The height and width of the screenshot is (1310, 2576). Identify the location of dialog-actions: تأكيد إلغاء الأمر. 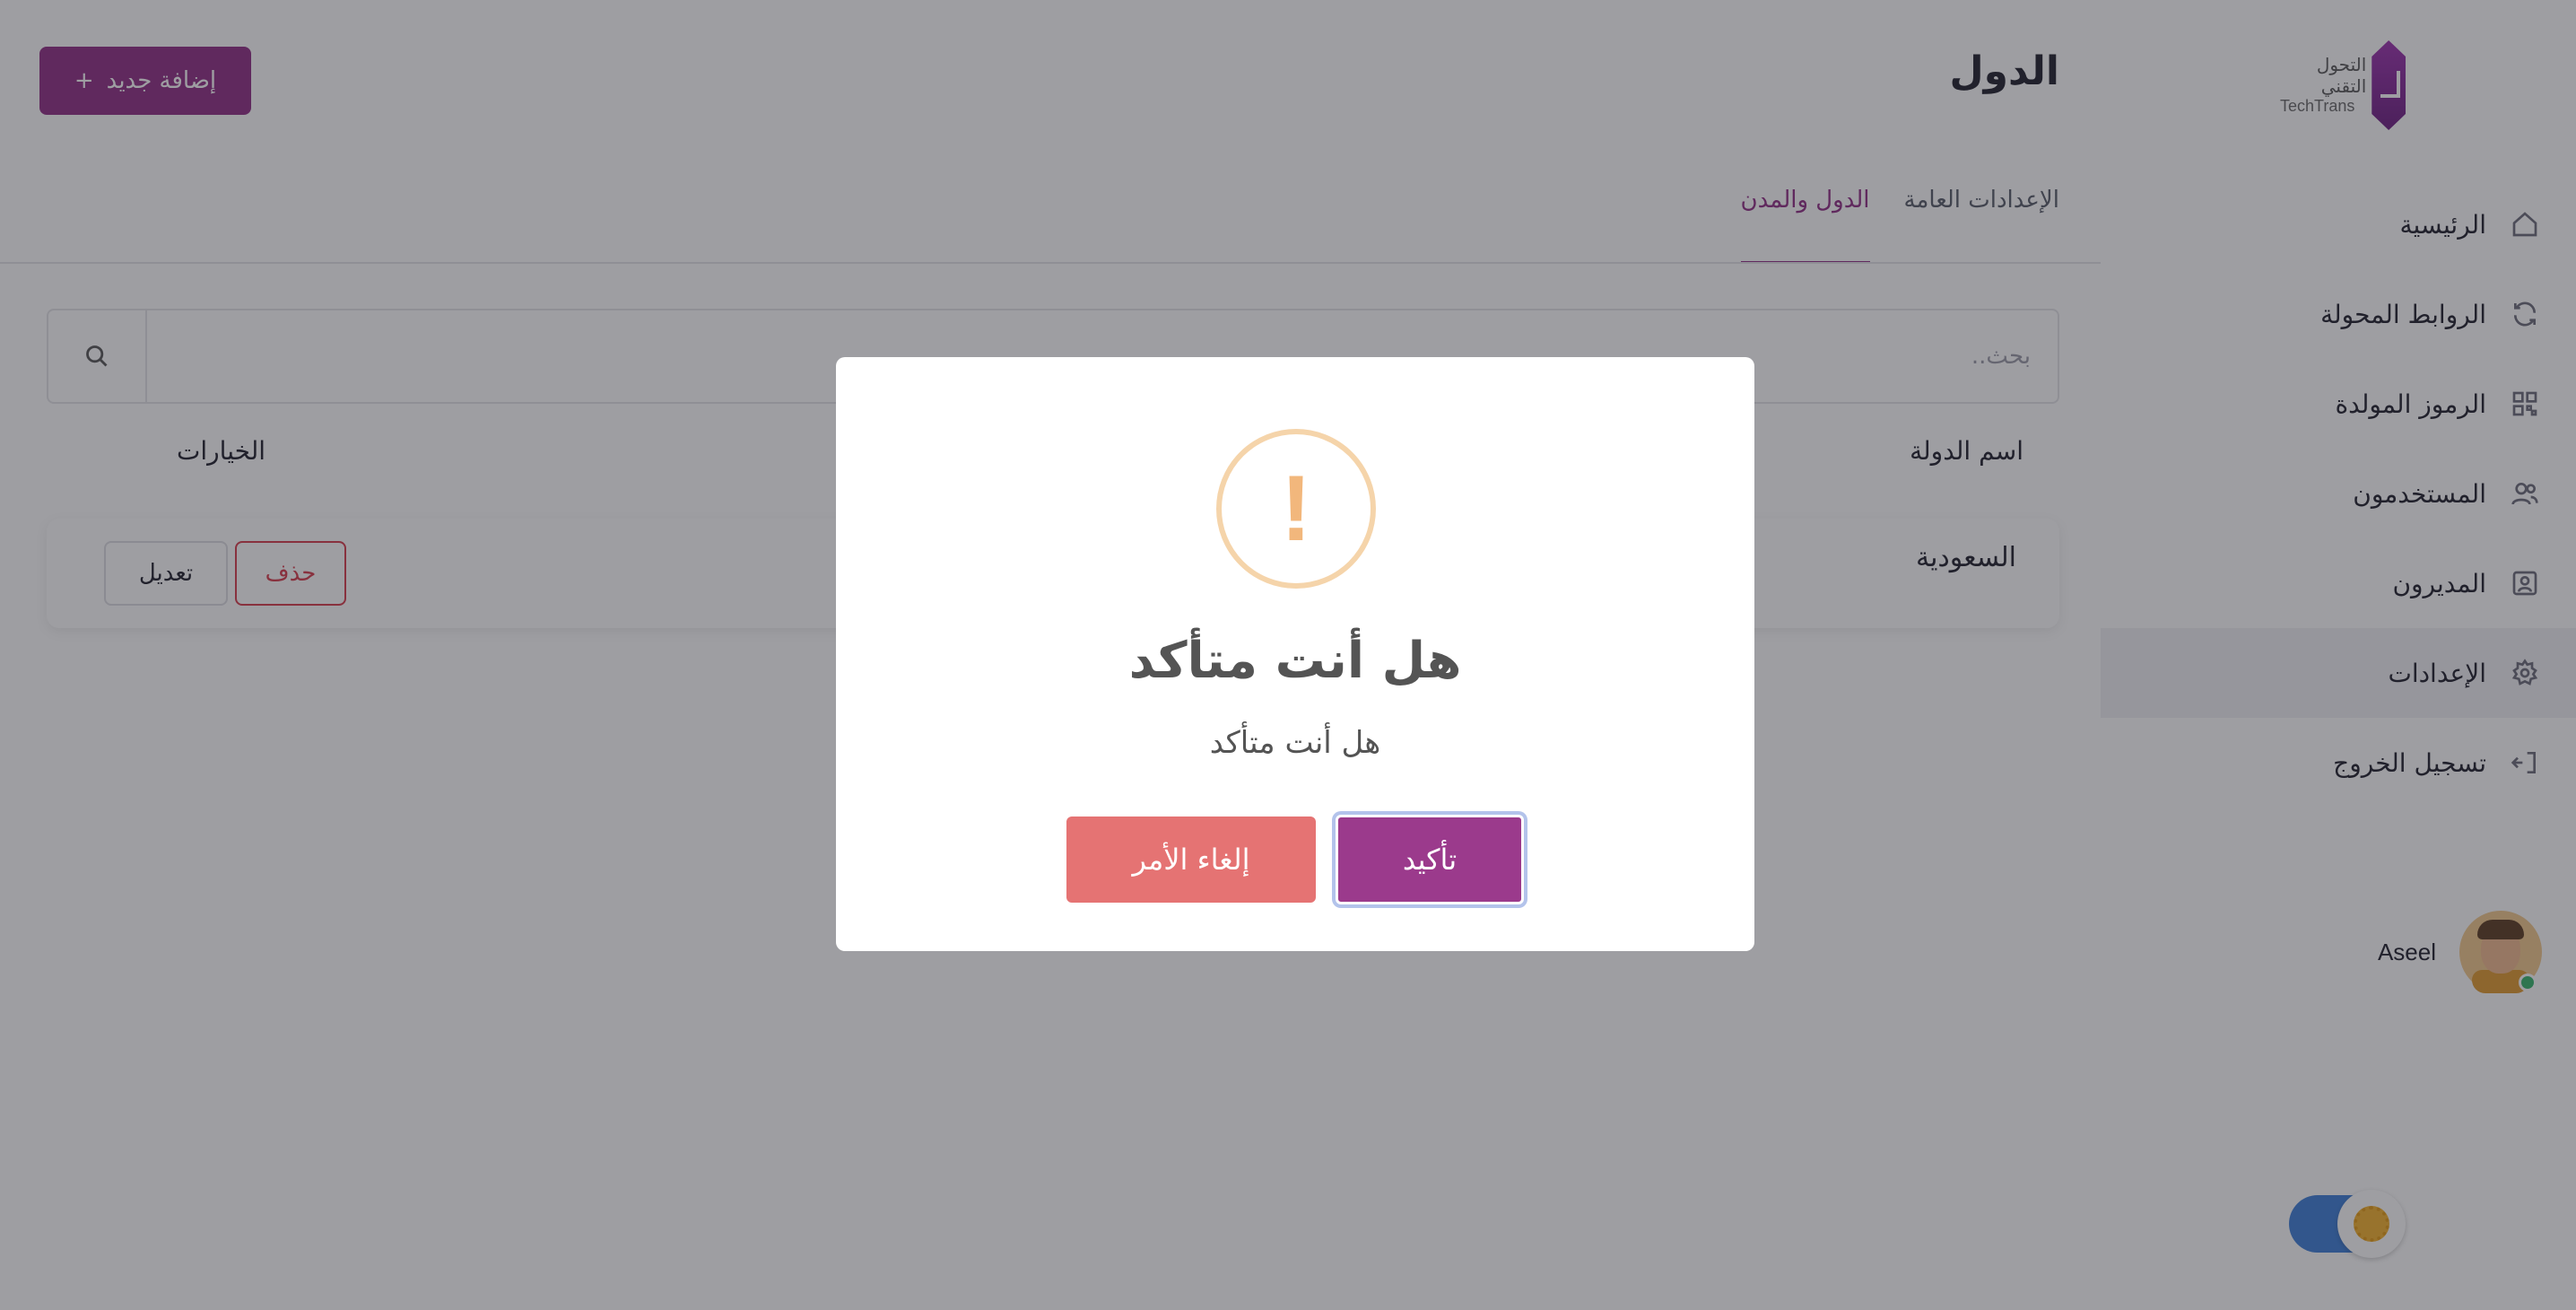
(1295, 860).